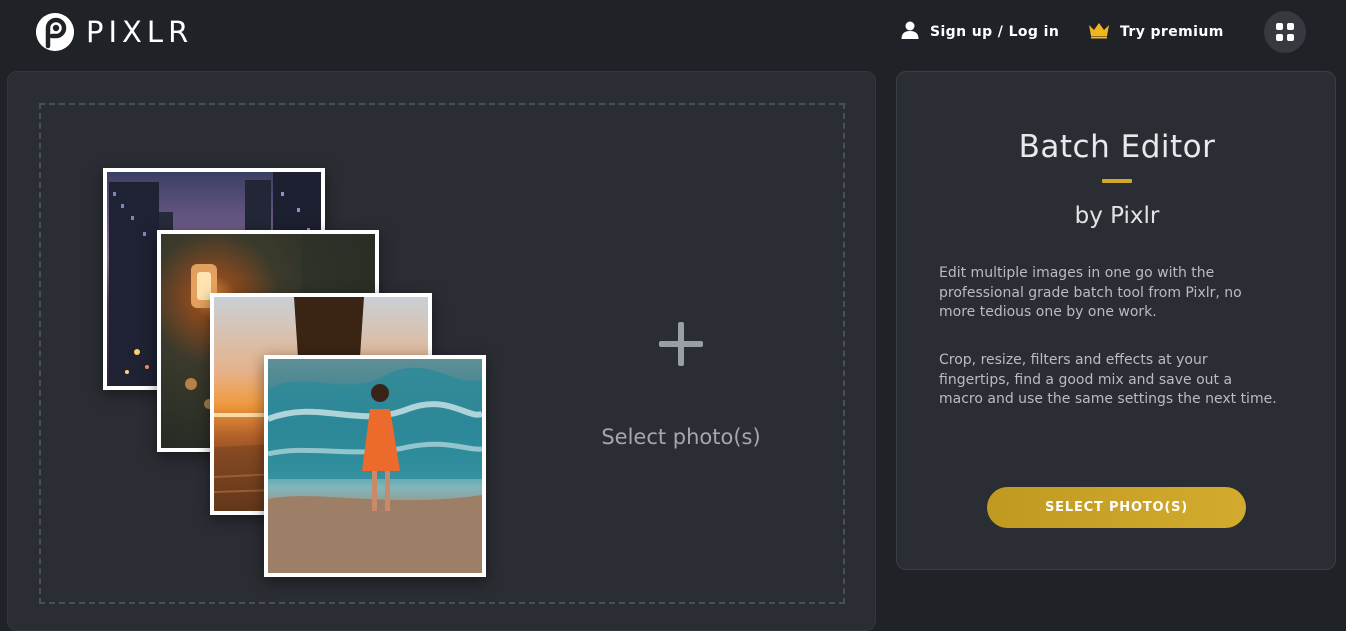 This screenshot has width=1346, height=631. I want to click on crown-icon, so click(1099, 32).